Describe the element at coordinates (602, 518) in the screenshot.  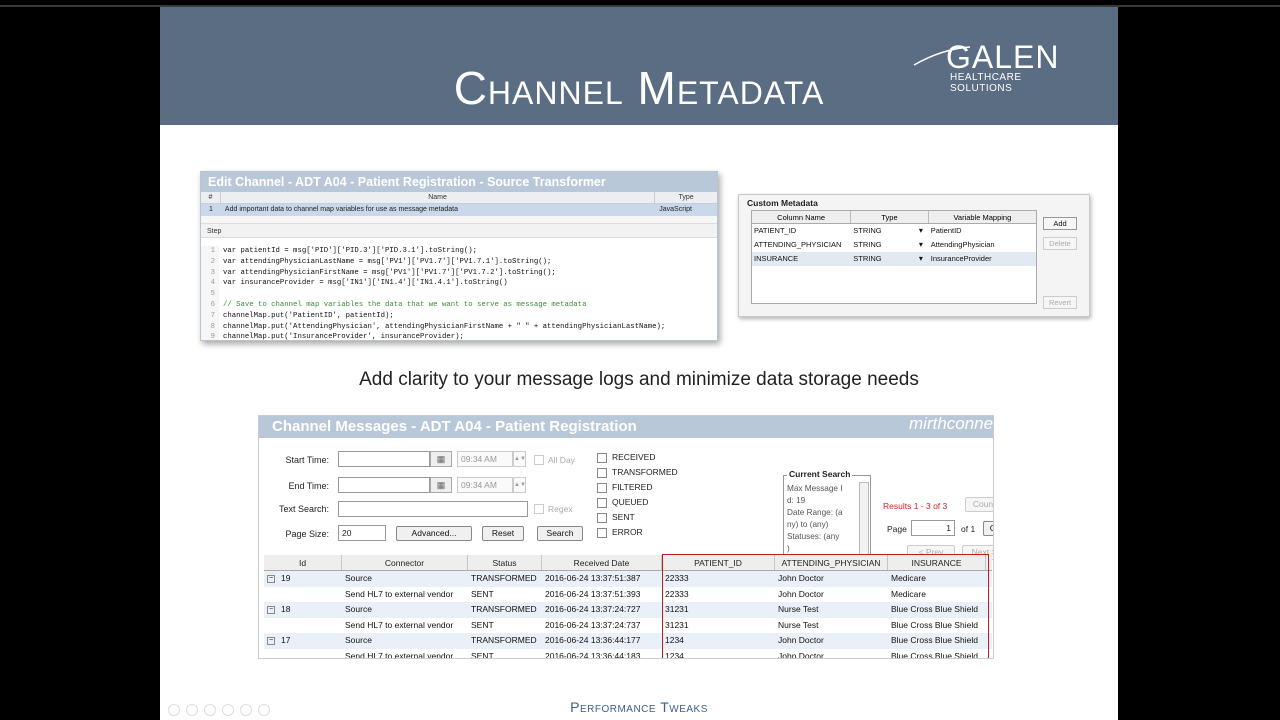
I see `status-checkbox-sent` at that location.